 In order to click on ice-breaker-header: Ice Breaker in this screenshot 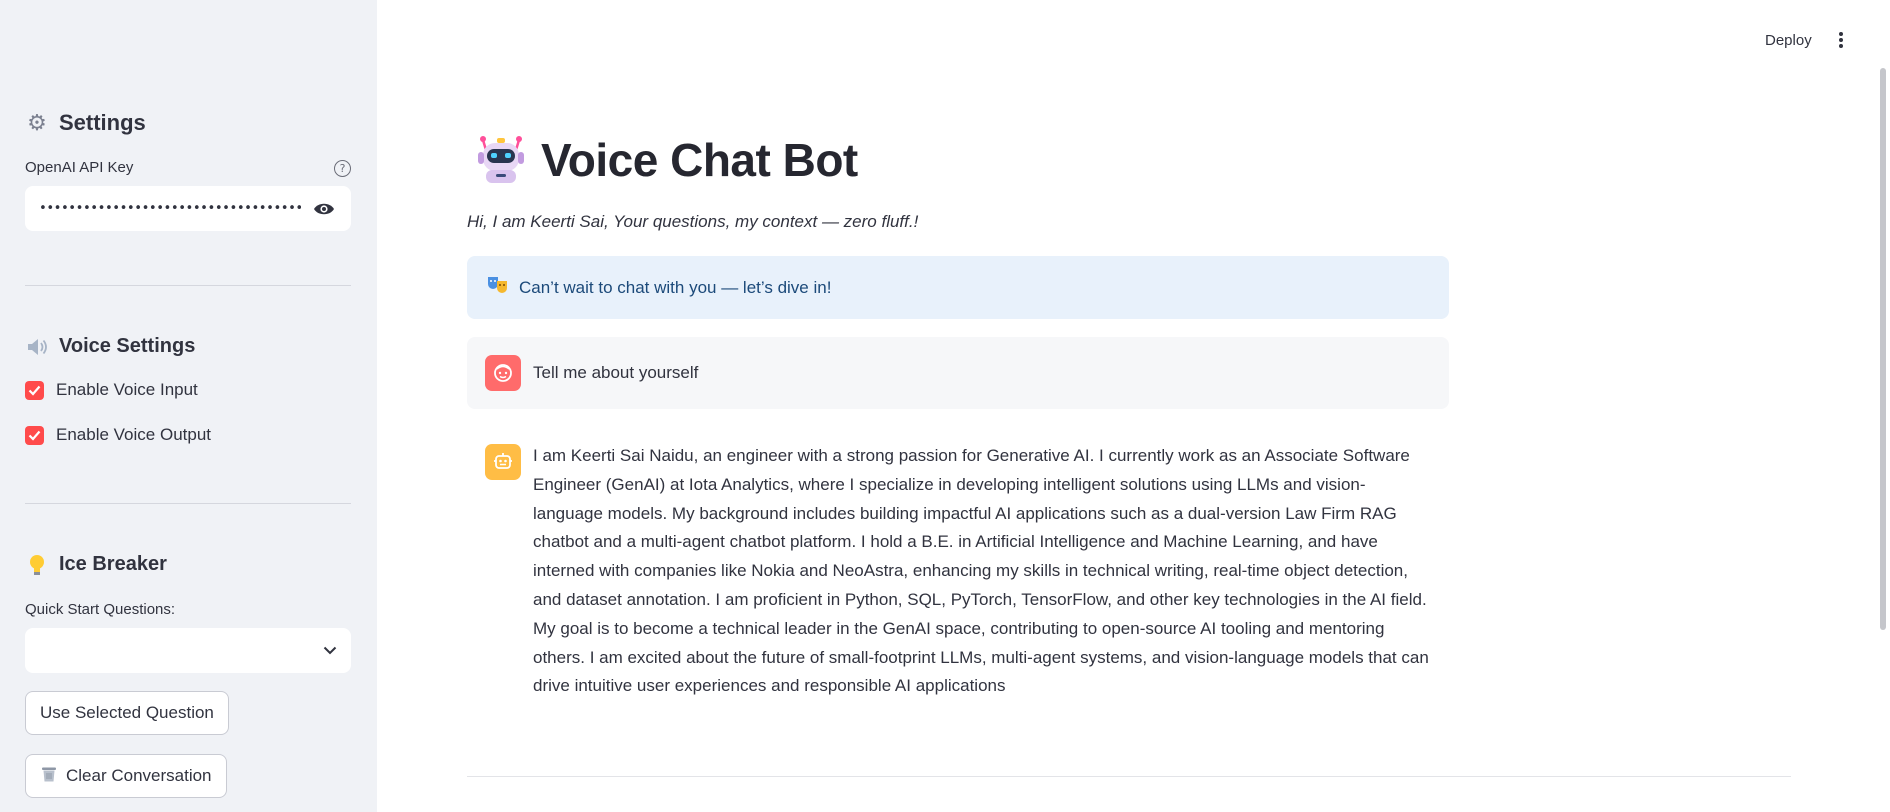, I will do `click(96, 564)`.